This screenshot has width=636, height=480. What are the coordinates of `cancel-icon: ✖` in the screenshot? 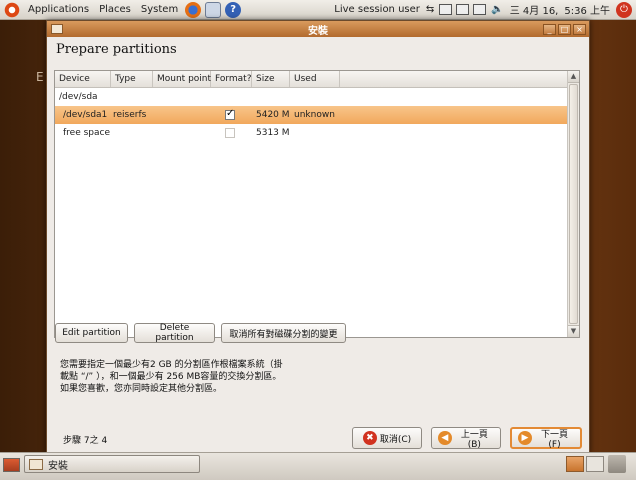 It's located at (369, 438).